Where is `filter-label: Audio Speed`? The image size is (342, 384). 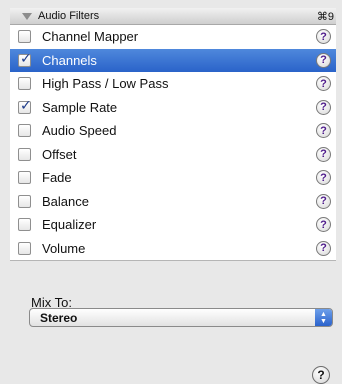
filter-label: Audio Speed is located at coordinates (79, 131).